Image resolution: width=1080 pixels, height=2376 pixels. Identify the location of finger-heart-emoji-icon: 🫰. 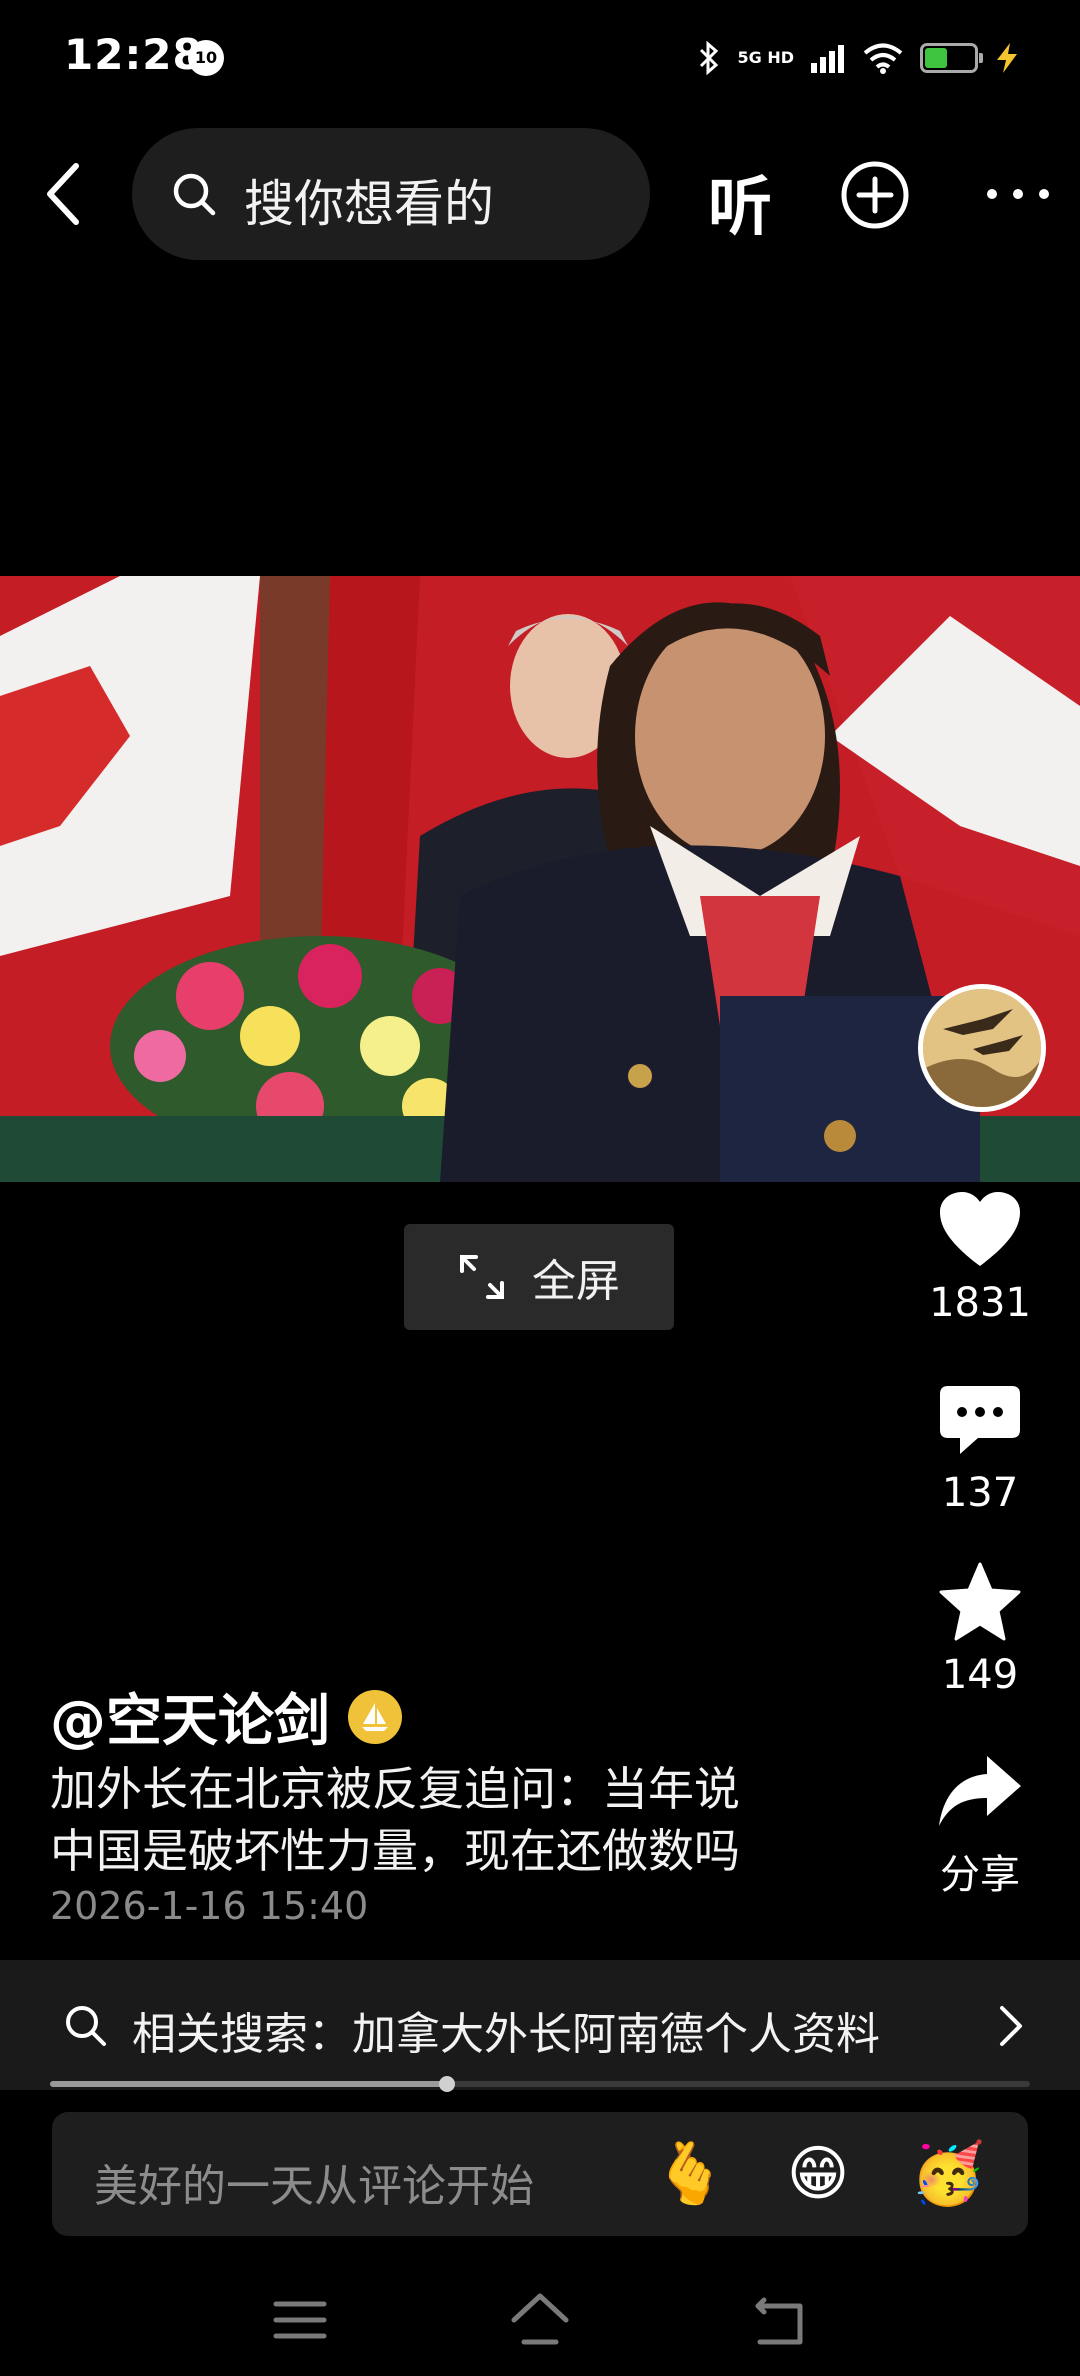
(690, 2174).